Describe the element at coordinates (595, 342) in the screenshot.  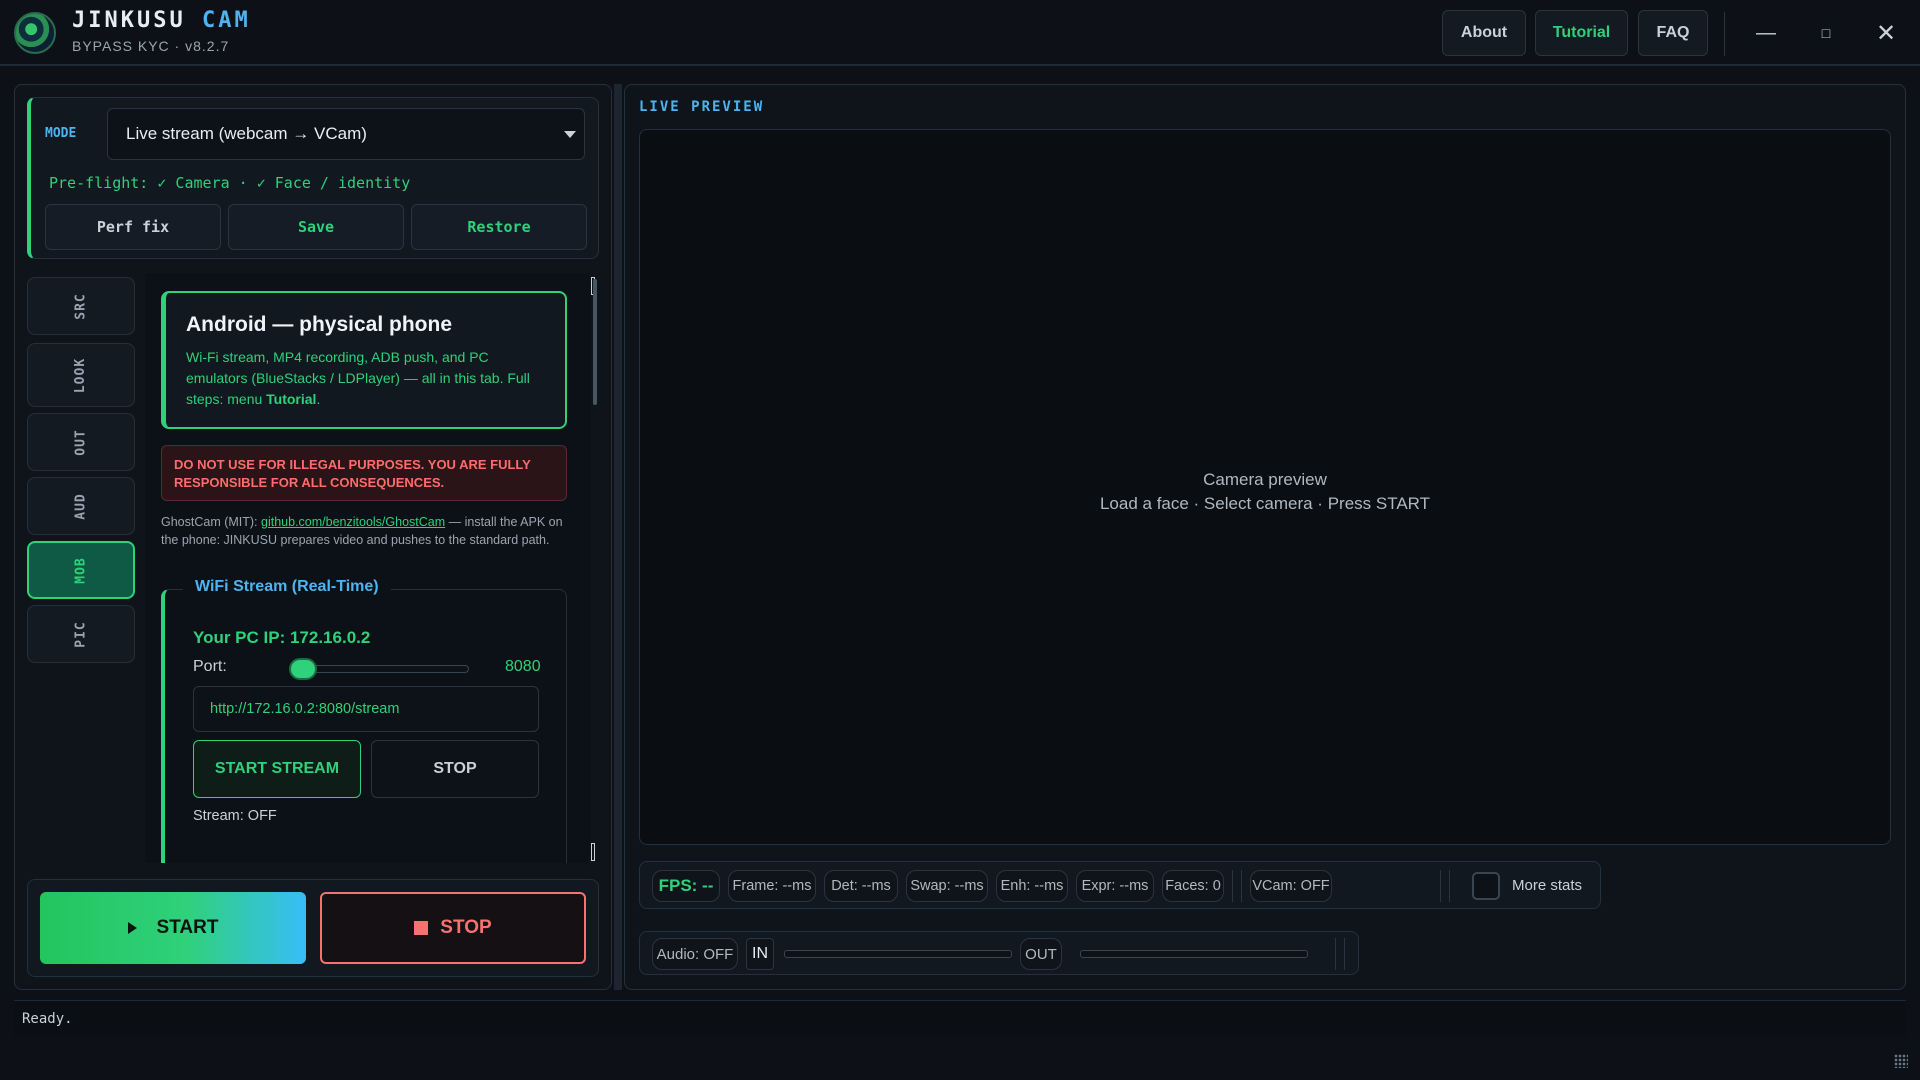
I see `scrollbar-thumb` at that location.